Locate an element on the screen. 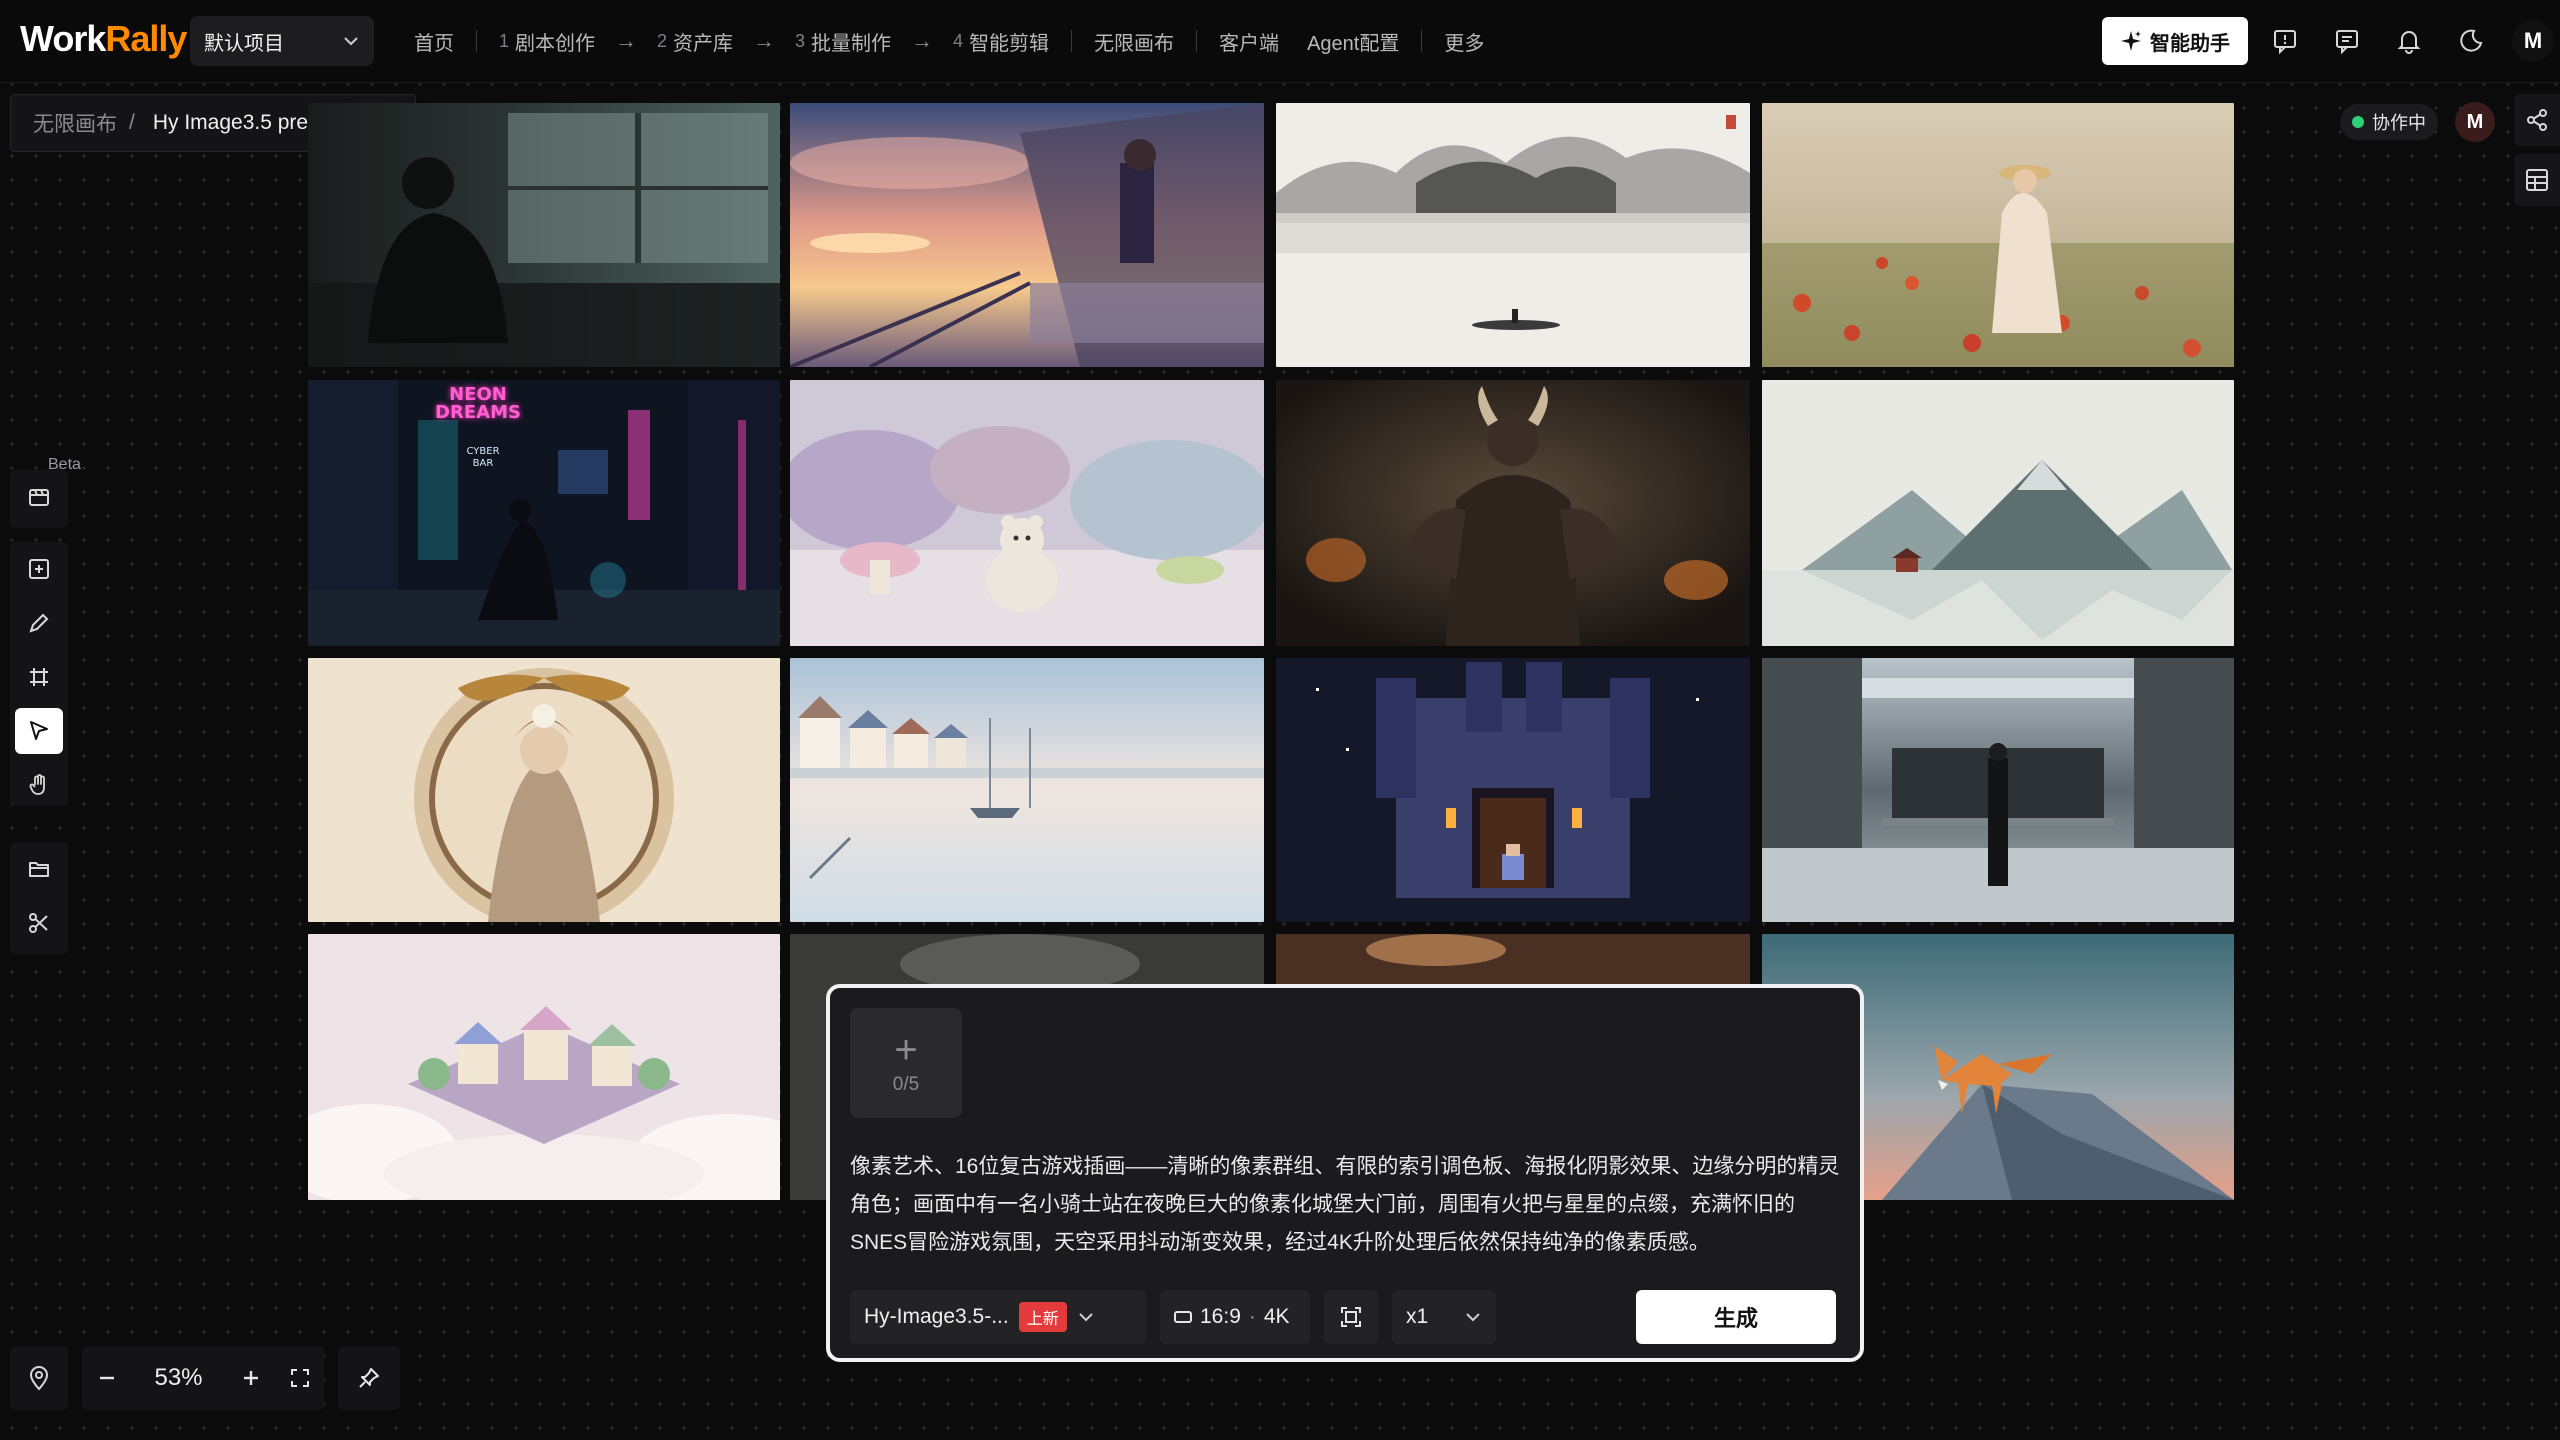  step-label: 剧本创作 is located at coordinates (555, 43).